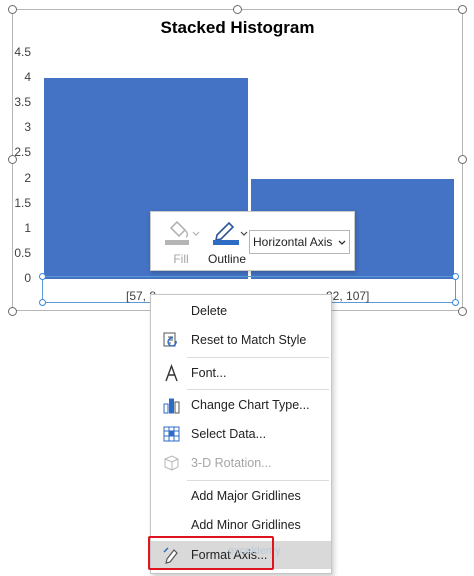 The height and width of the screenshot is (576, 474). Describe the element at coordinates (22, 252) in the screenshot. I see `y-tick-label: 0.5` at that location.